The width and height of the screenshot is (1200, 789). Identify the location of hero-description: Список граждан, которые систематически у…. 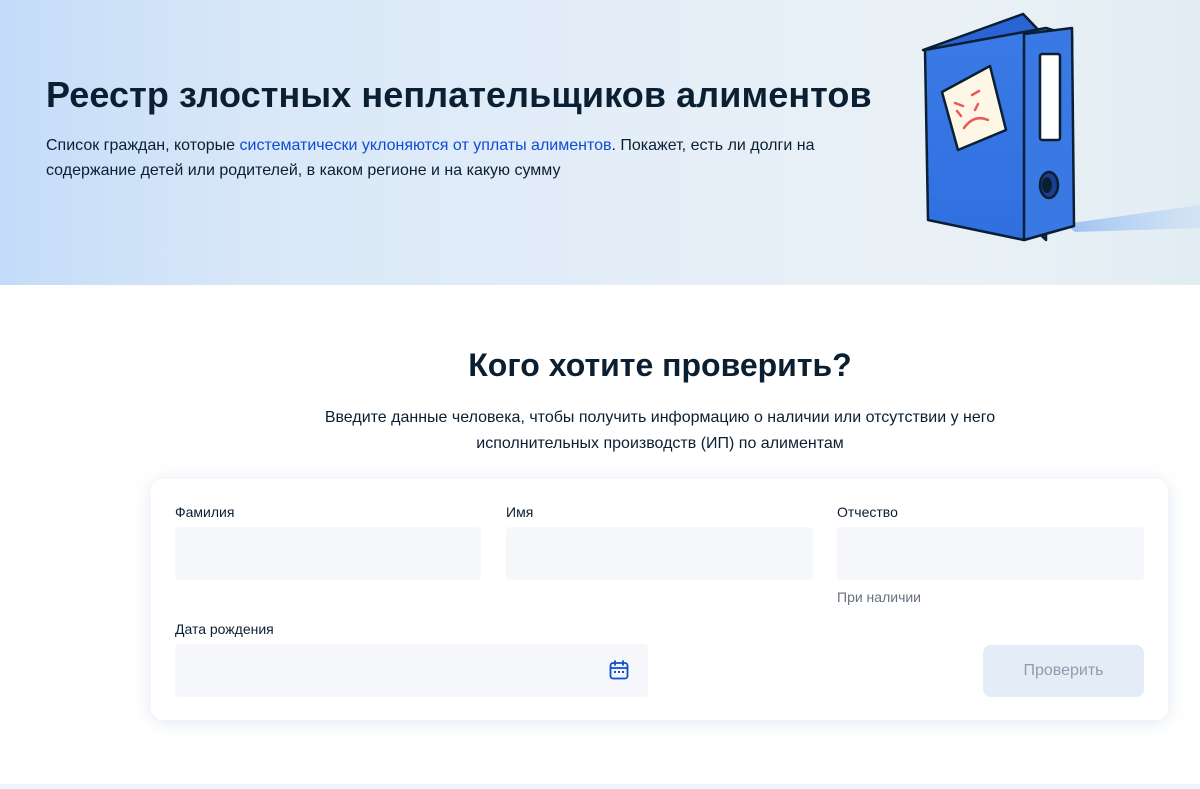
(441, 158).